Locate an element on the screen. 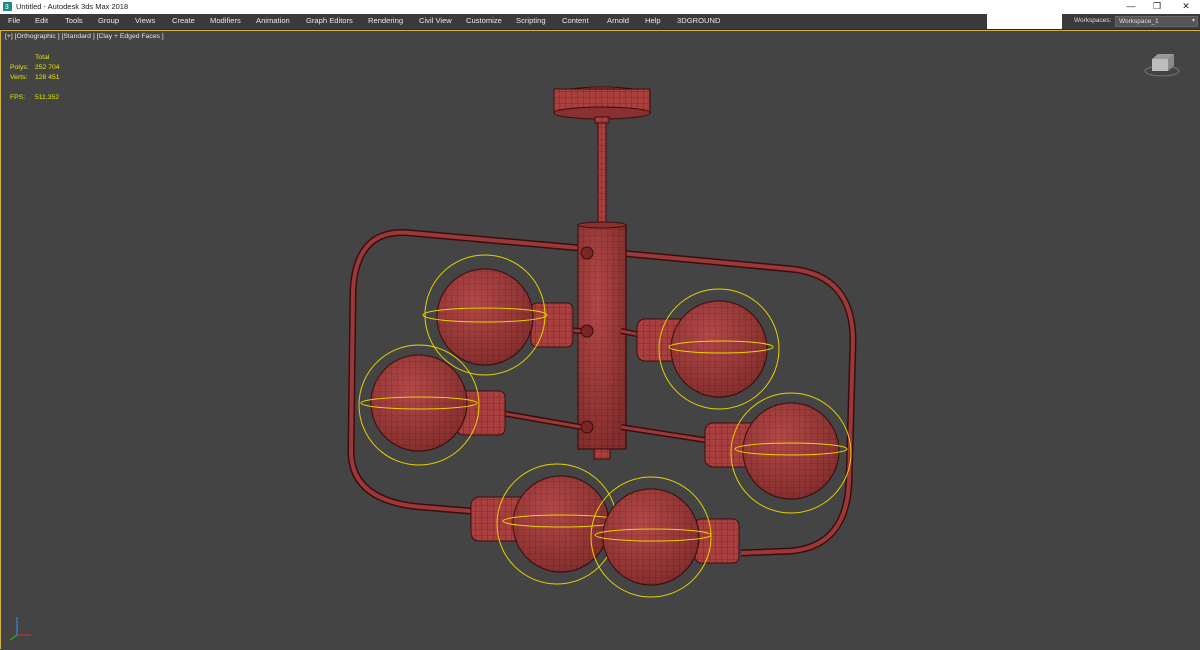 This screenshot has width=1200, height=650. menu-help: Help is located at coordinates (653, 20).